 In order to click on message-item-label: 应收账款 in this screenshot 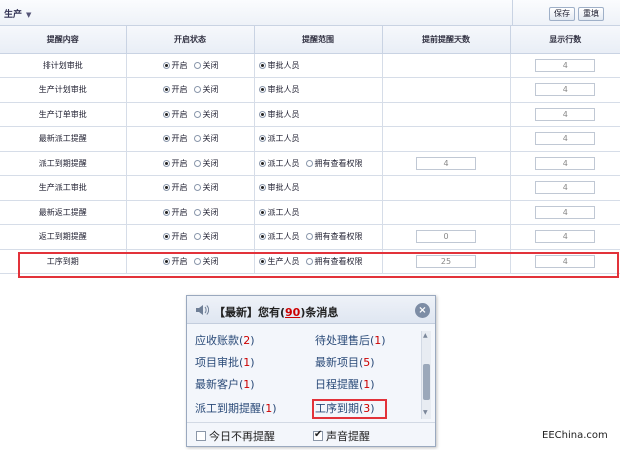, I will do `click(217, 340)`.